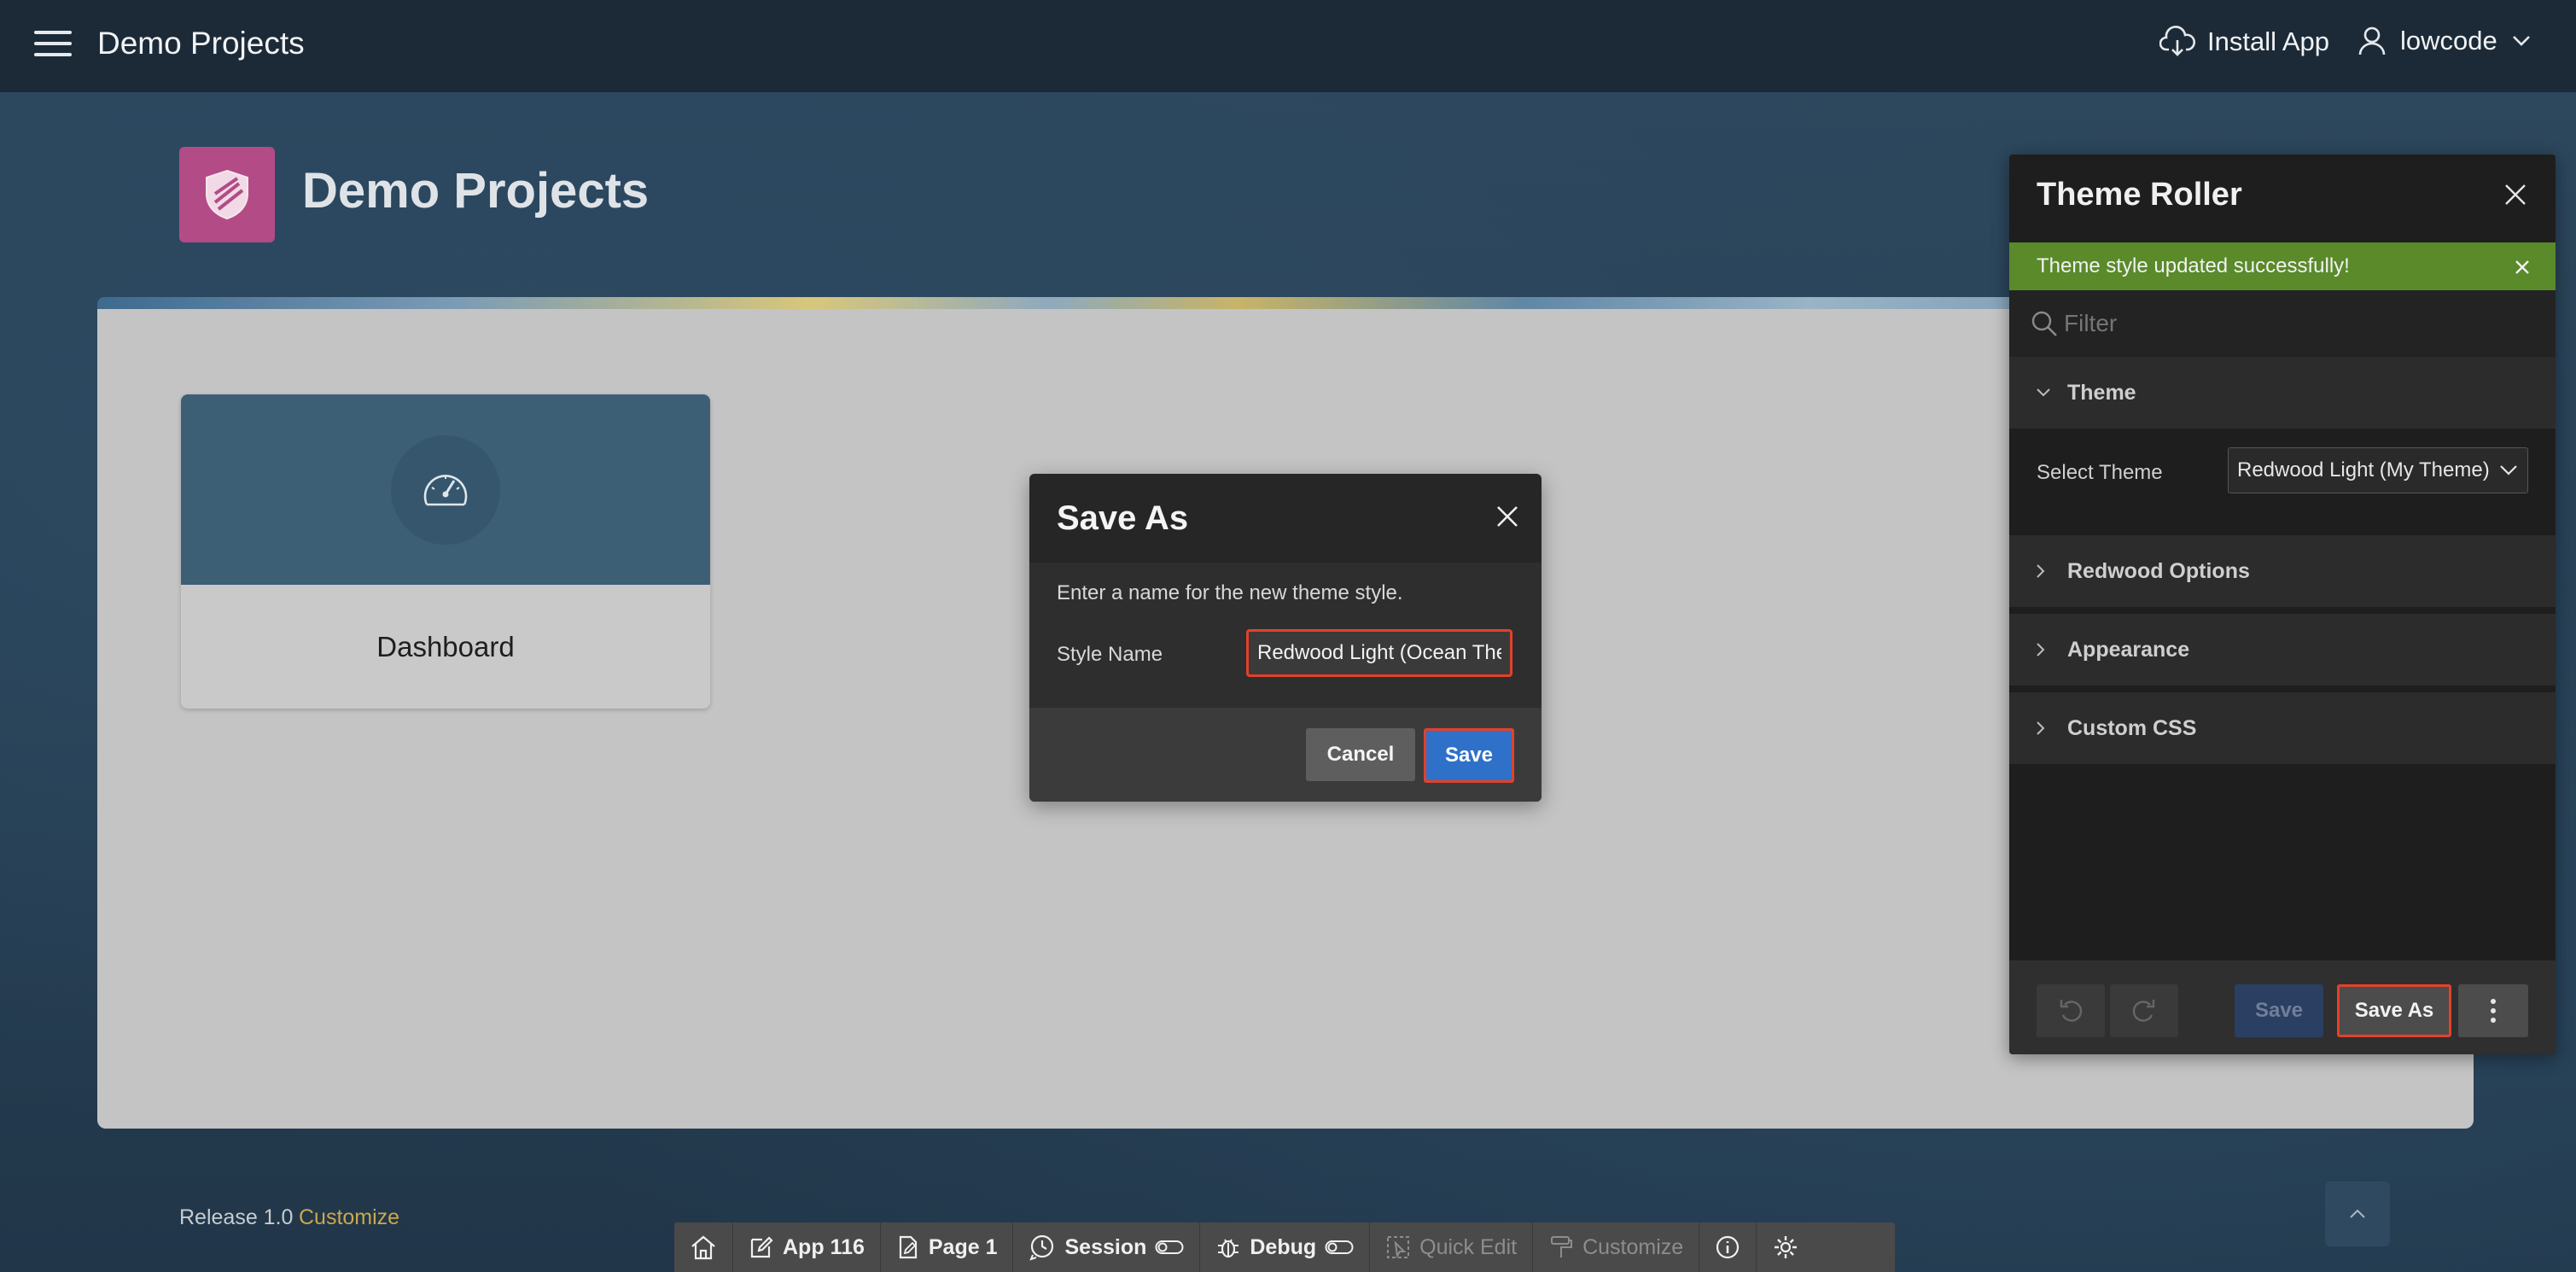 The width and height of the screenshot is (2576, 1272). Describe the element at coordinates (2282, 728) in the screenshot. I see `section-custom-css: Custom CSS` at that location.